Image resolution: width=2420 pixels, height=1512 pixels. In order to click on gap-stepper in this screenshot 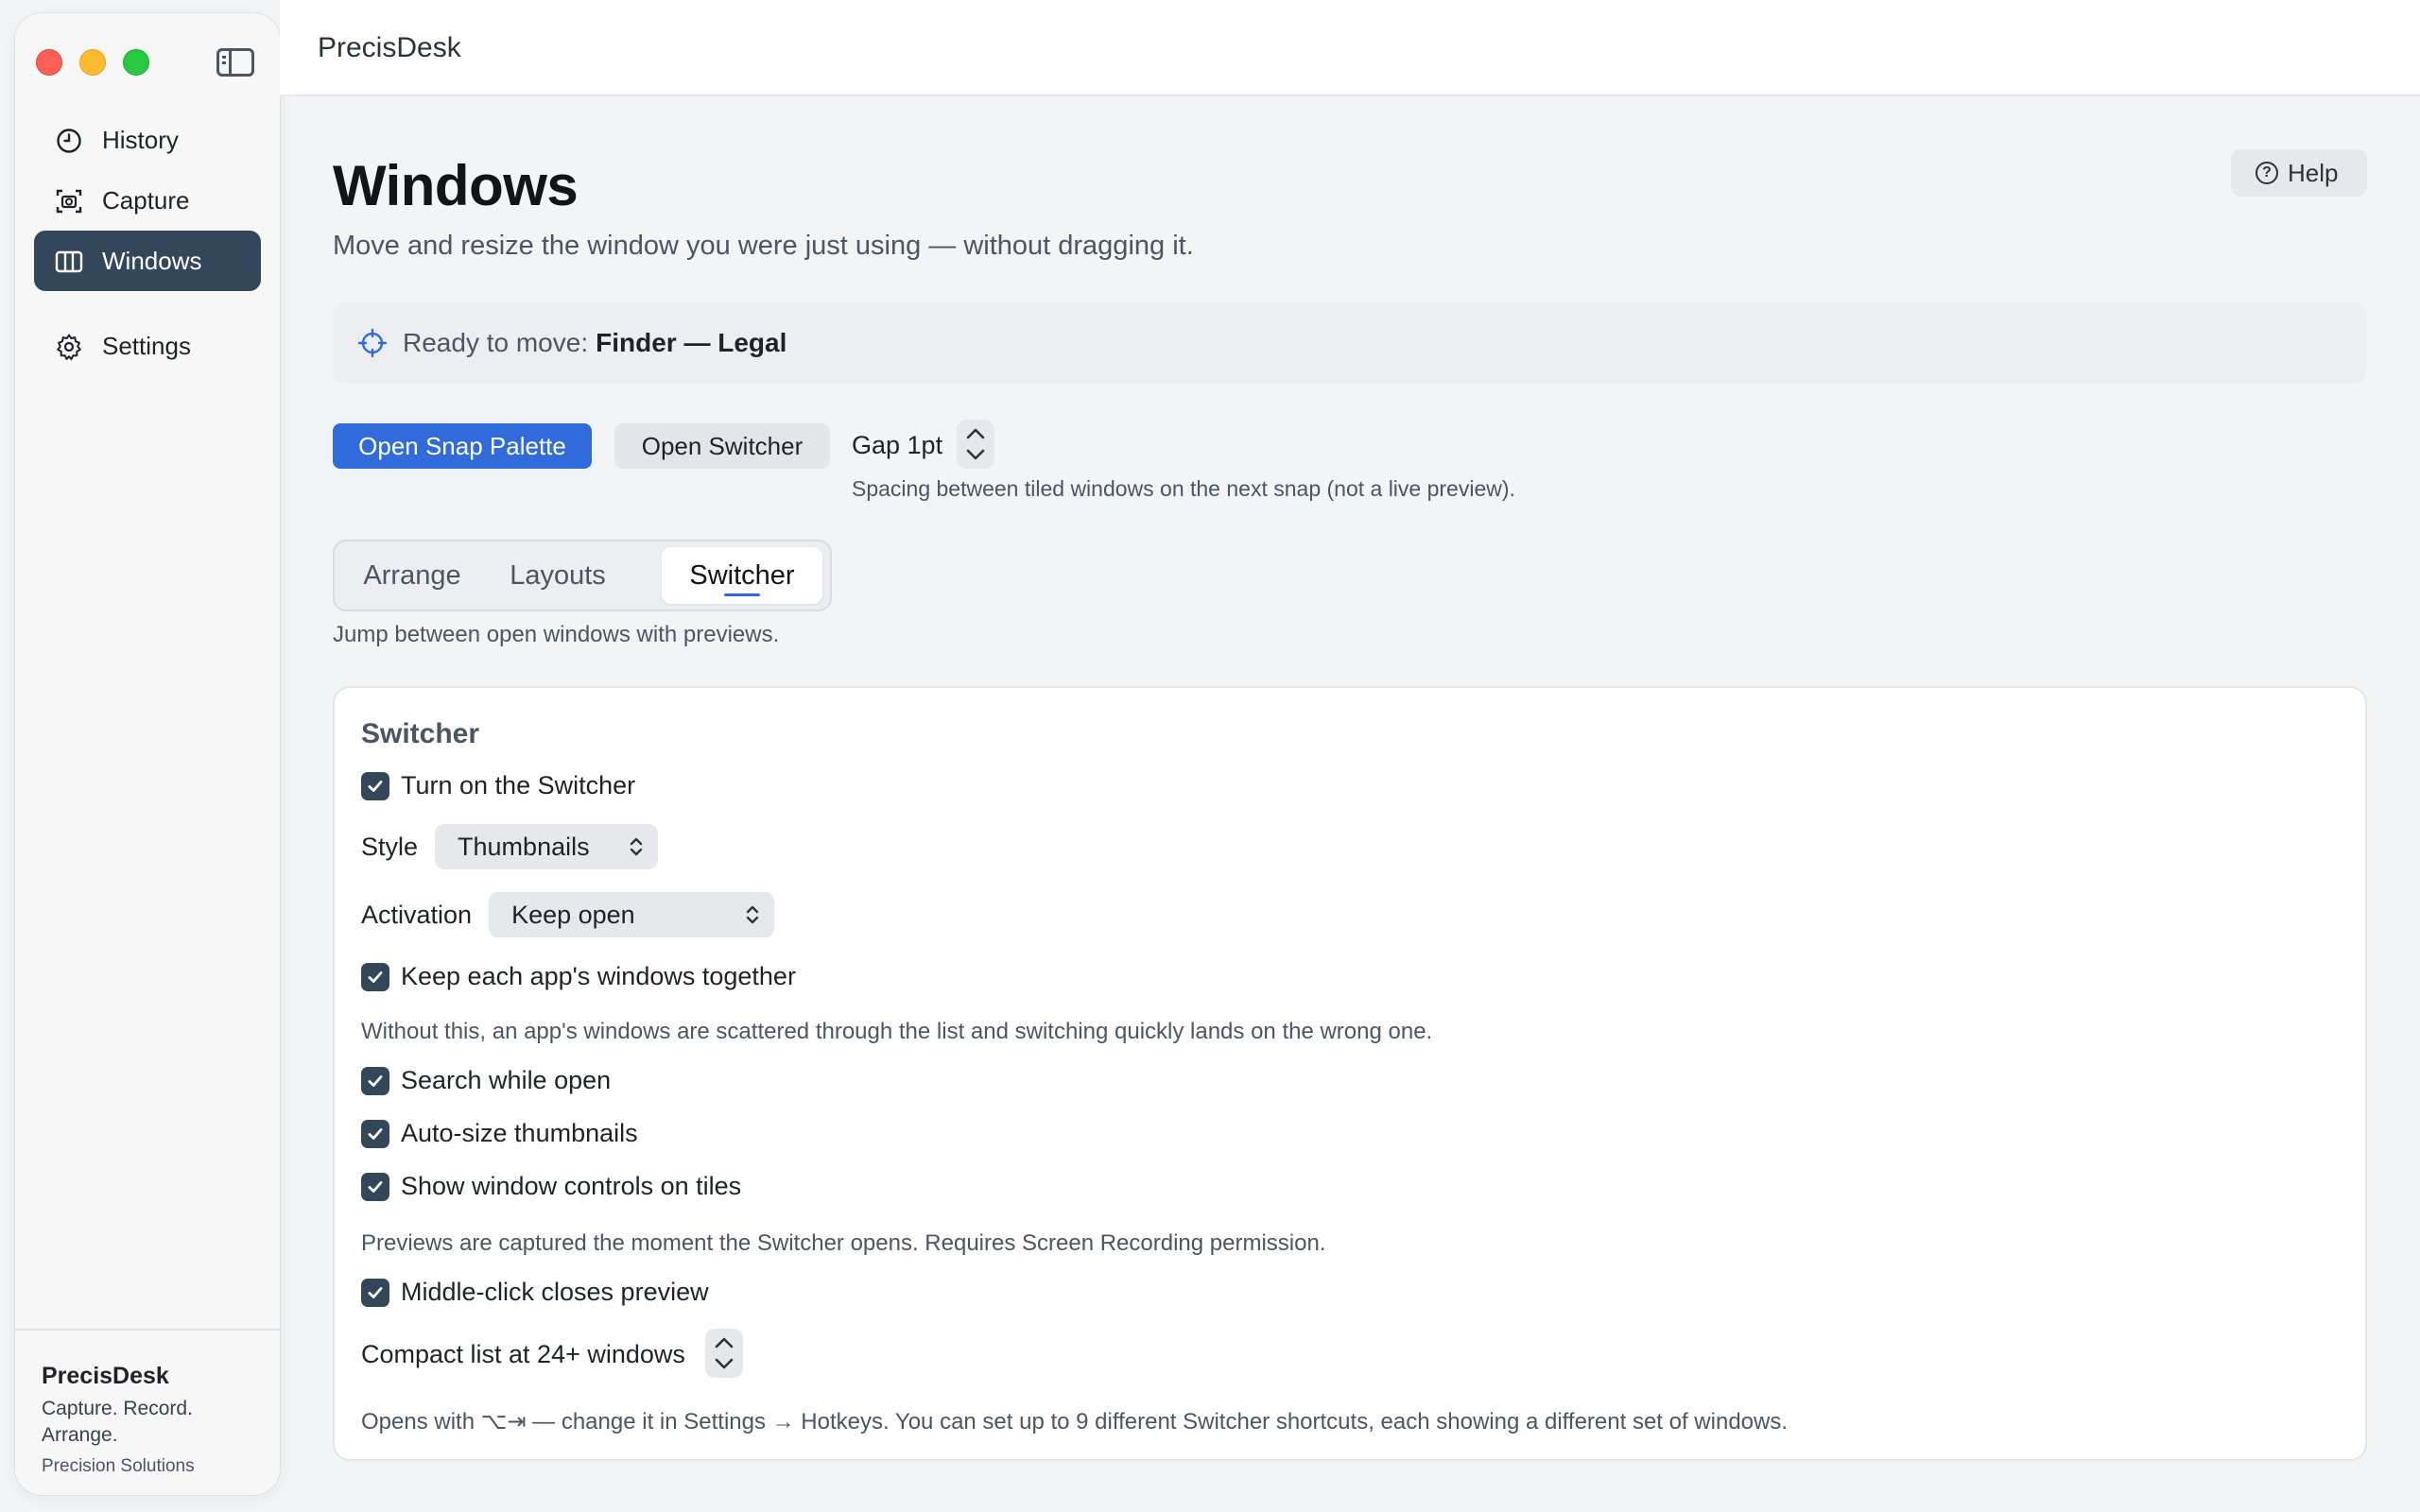, I will do `click(976, 444)`.